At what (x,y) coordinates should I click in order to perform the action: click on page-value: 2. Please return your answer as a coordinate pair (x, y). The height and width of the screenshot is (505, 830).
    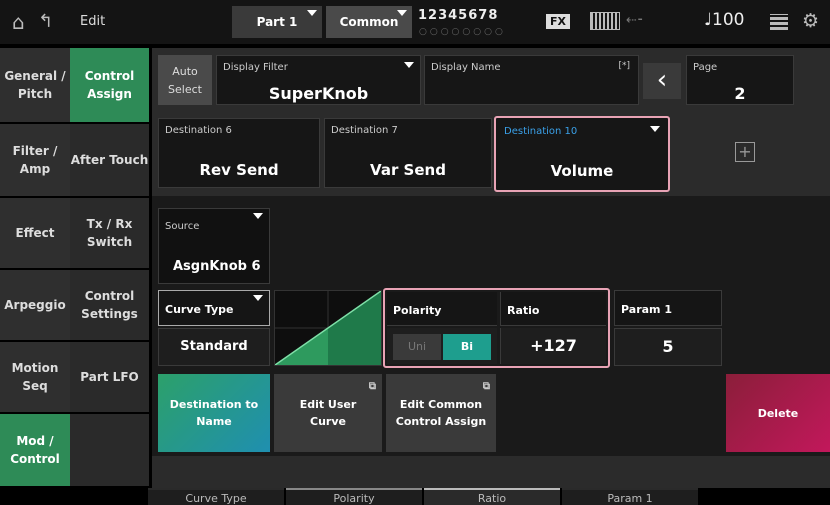
    Looking at the image, I should click on (740, 93).